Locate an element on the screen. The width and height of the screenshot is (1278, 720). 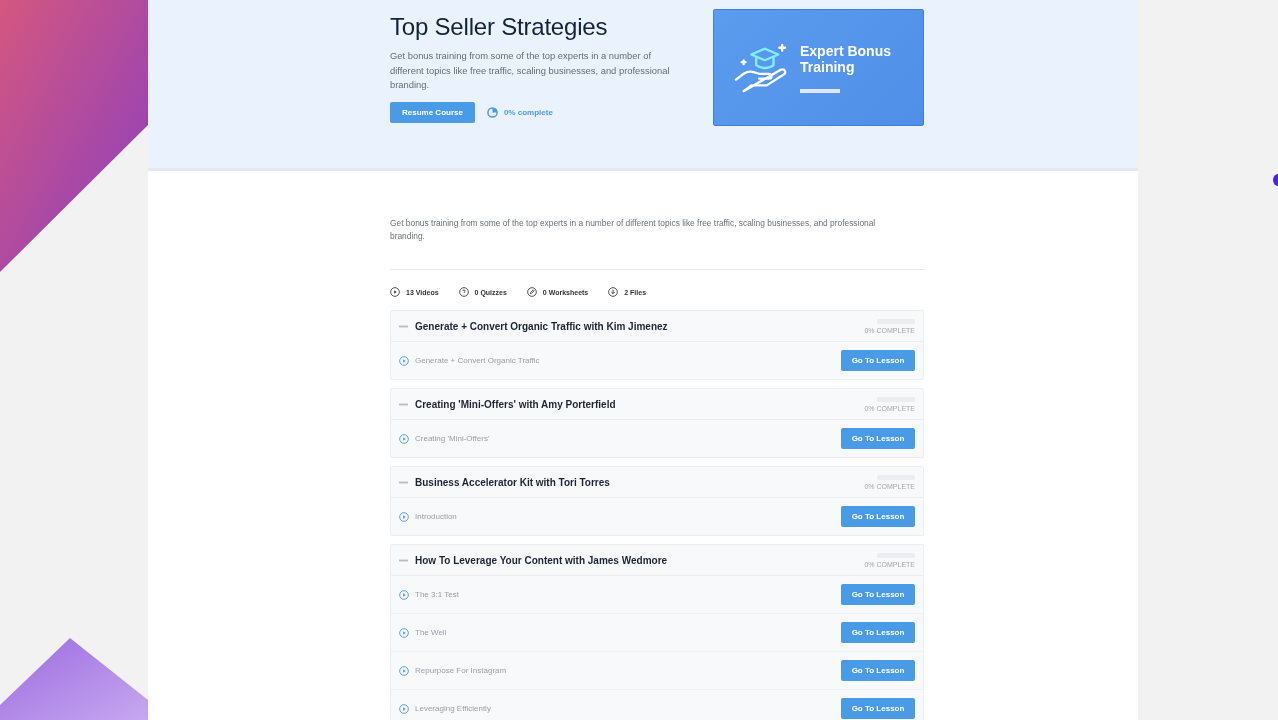
thumbnail-title: Expert Bonus Training is located at coordinates (846, 58).